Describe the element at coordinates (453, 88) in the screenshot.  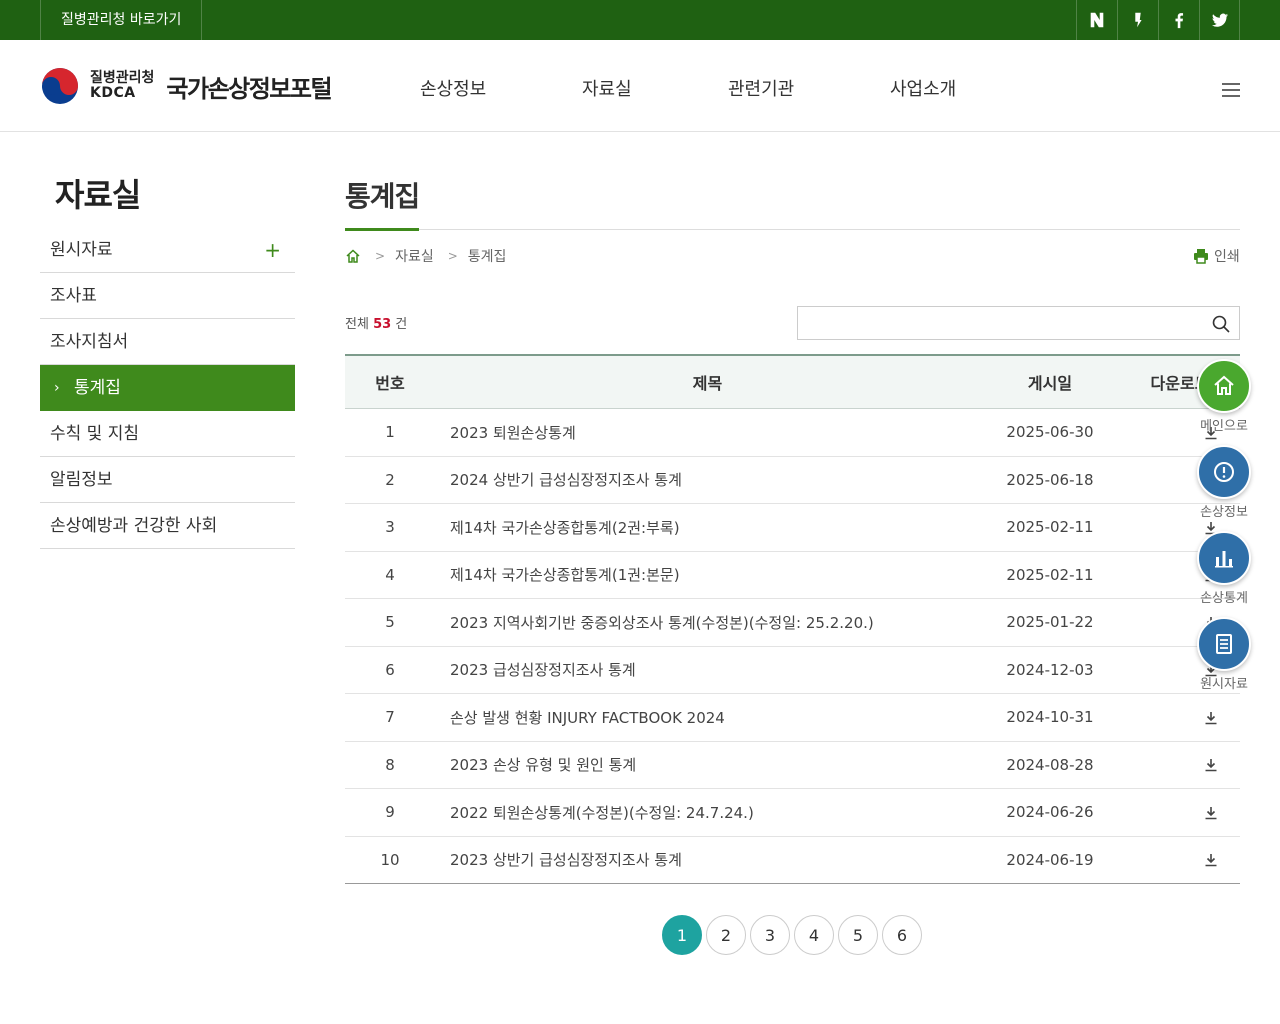
I see `nav-item-injury-info: 손상정보` at that location.